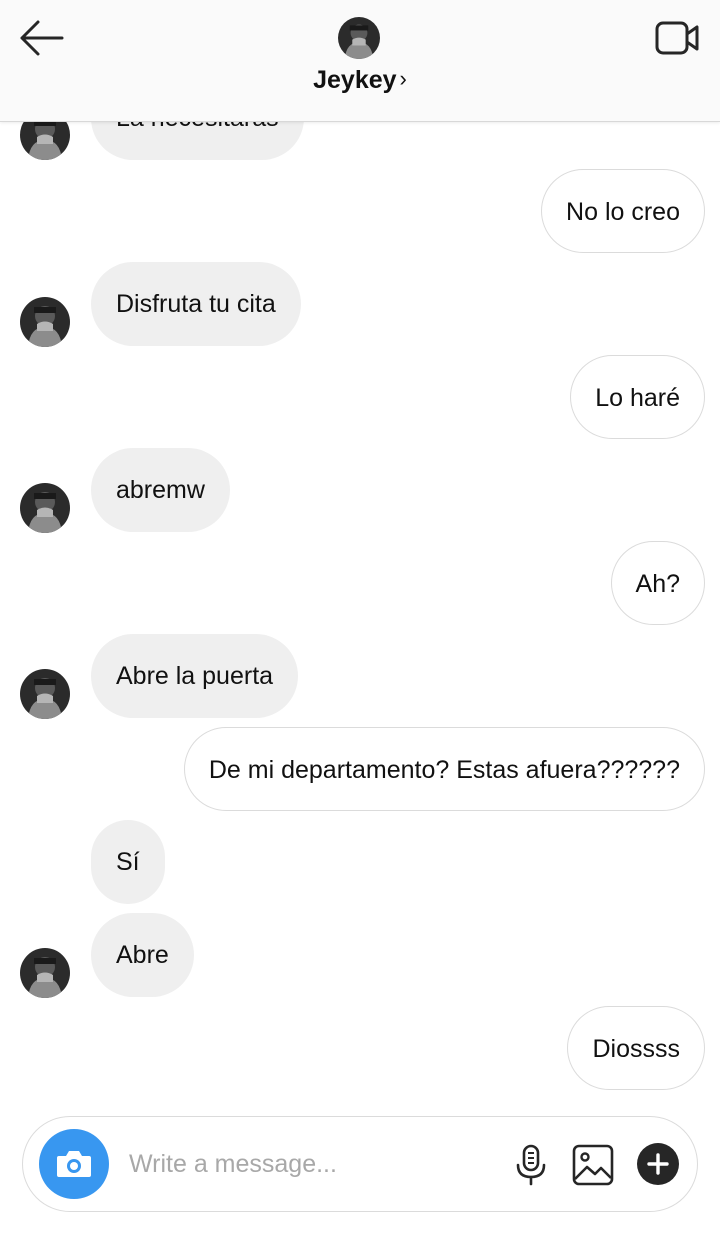 Image resolution: width=720 pixels, height=1234 pixels. I want to click on message-bubble-outgoing: Diossss, so click(636, 1048).